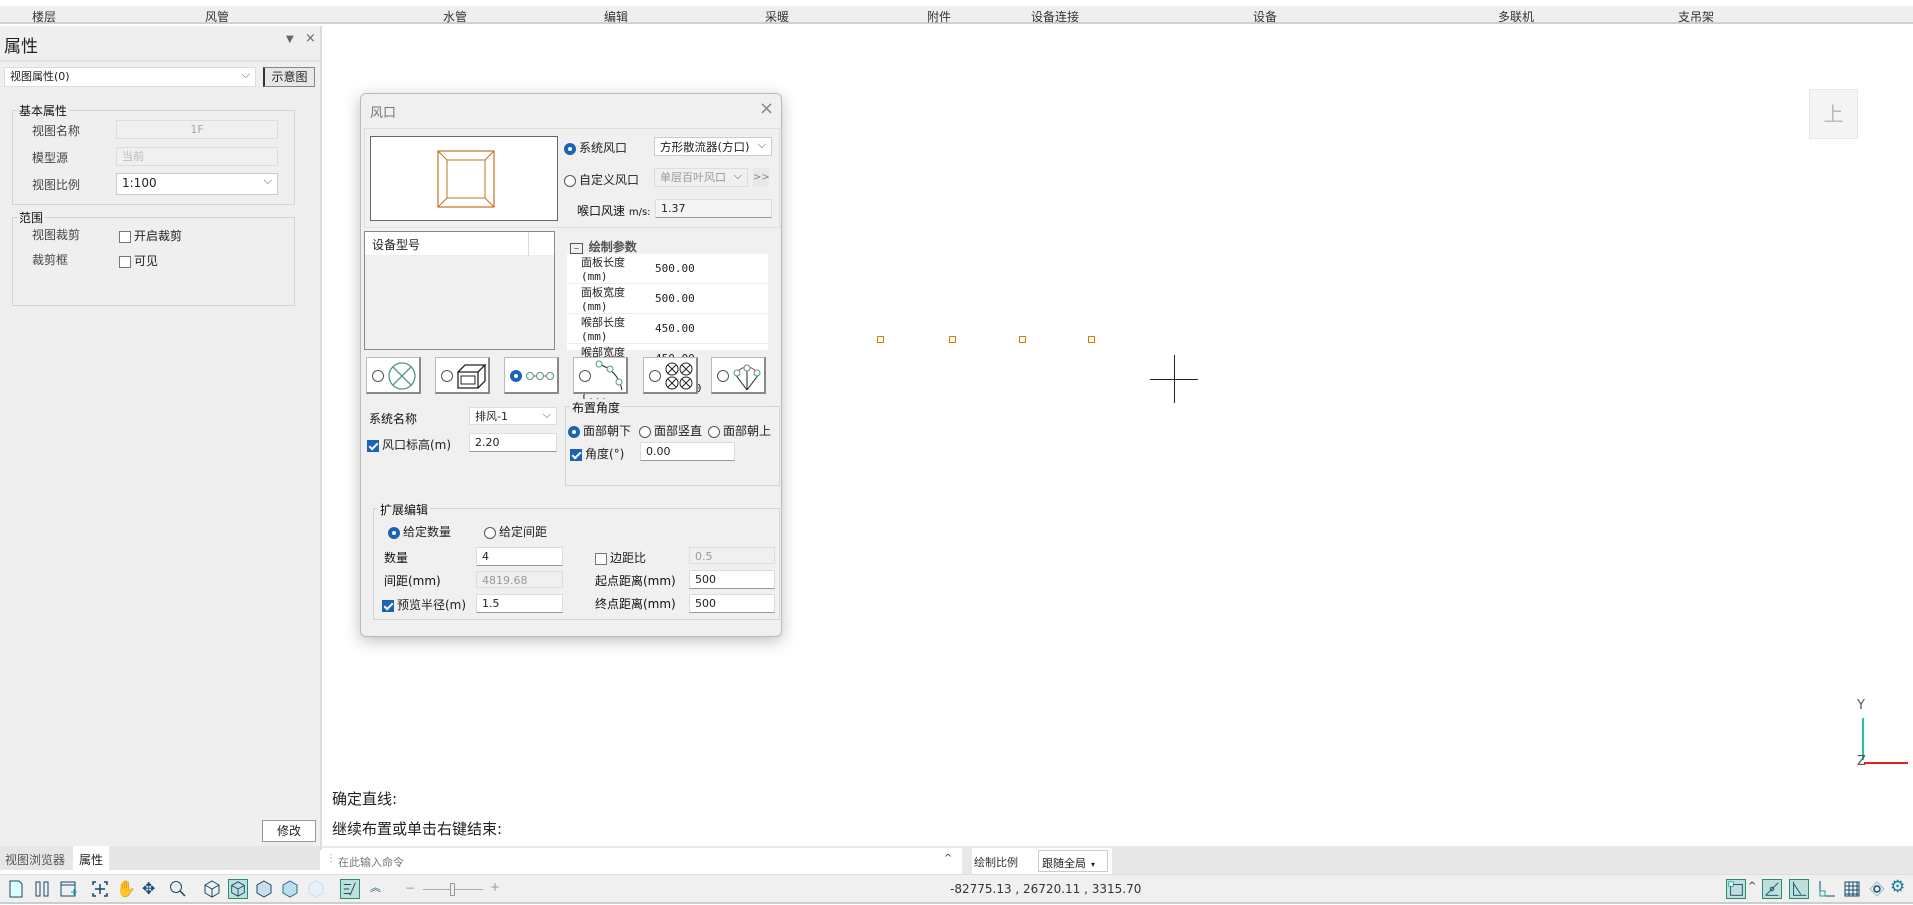  What do you see at coordinates (609, 298) in the screenshot?
I see `param-name: 面板宽度(mm)` at bounding box center [609, 298].